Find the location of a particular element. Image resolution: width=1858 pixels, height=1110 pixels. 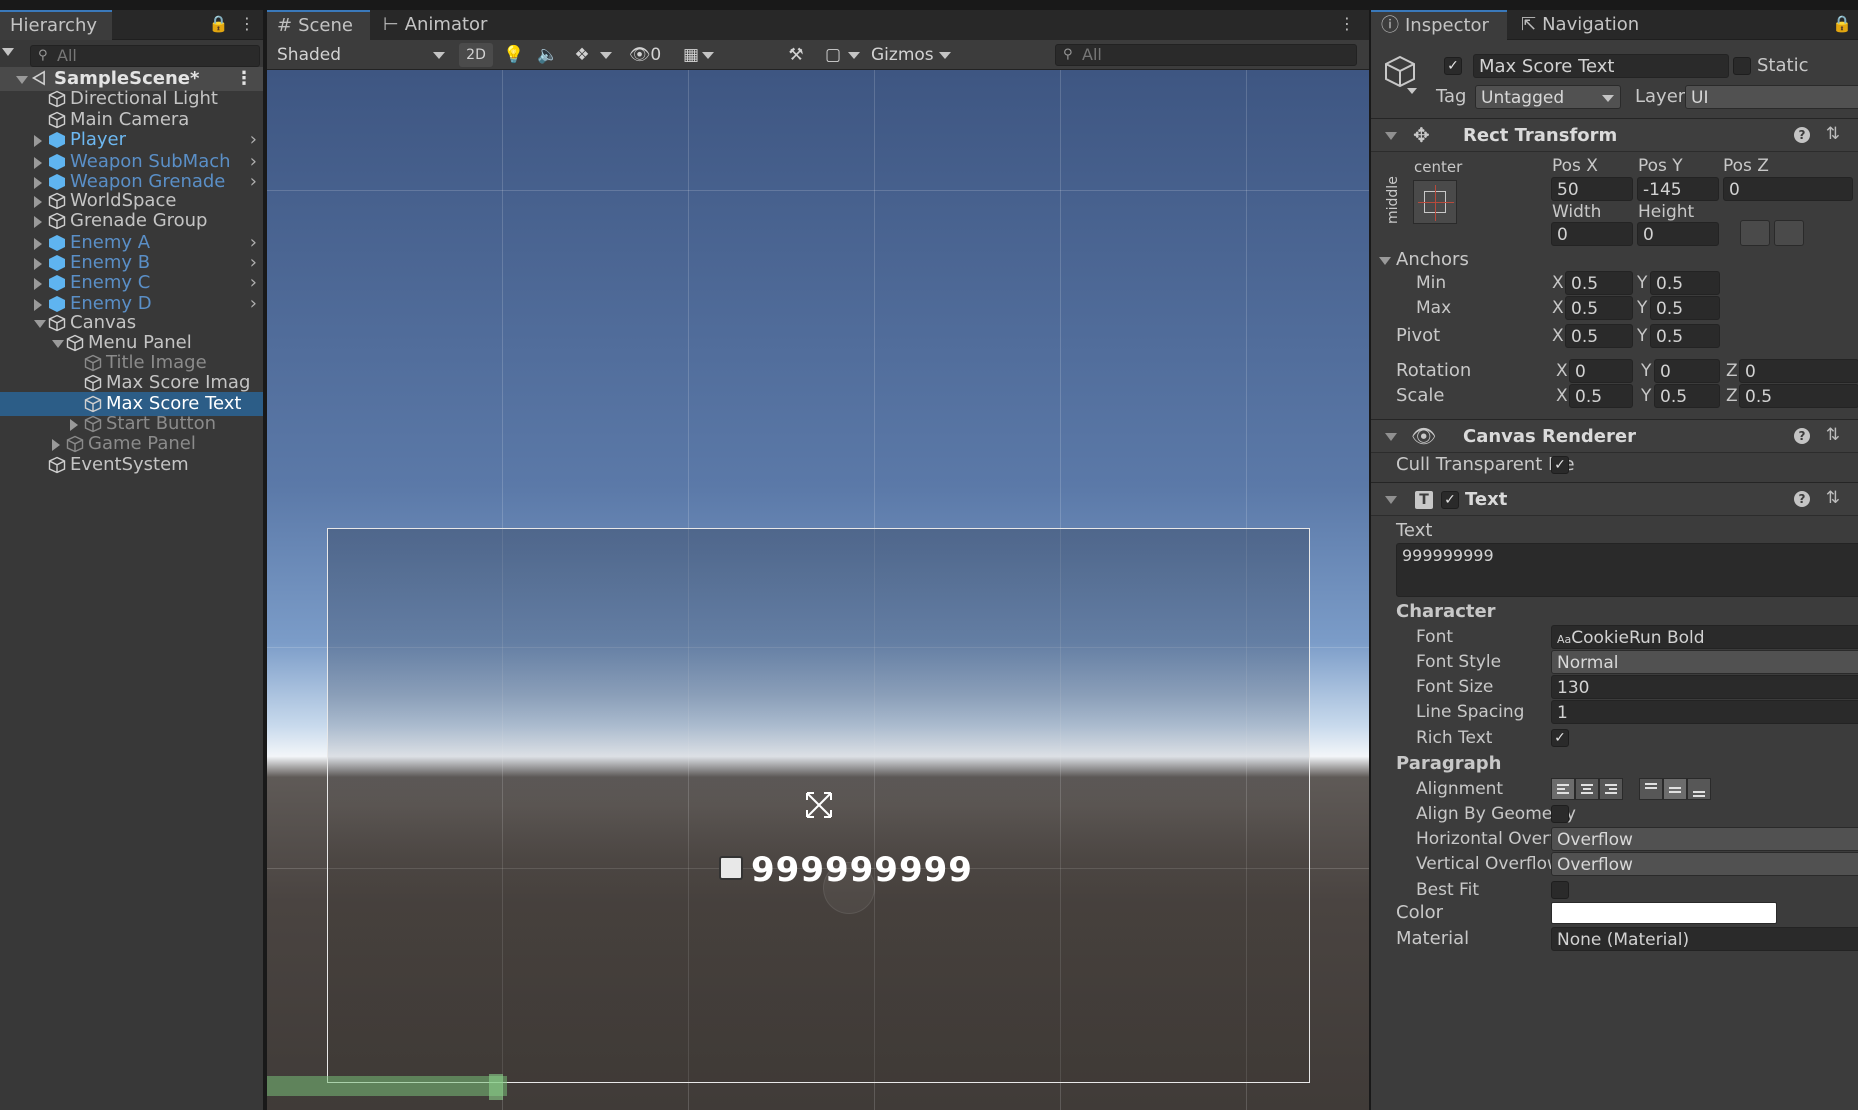

color-field is located at coordinates (1664, 913).